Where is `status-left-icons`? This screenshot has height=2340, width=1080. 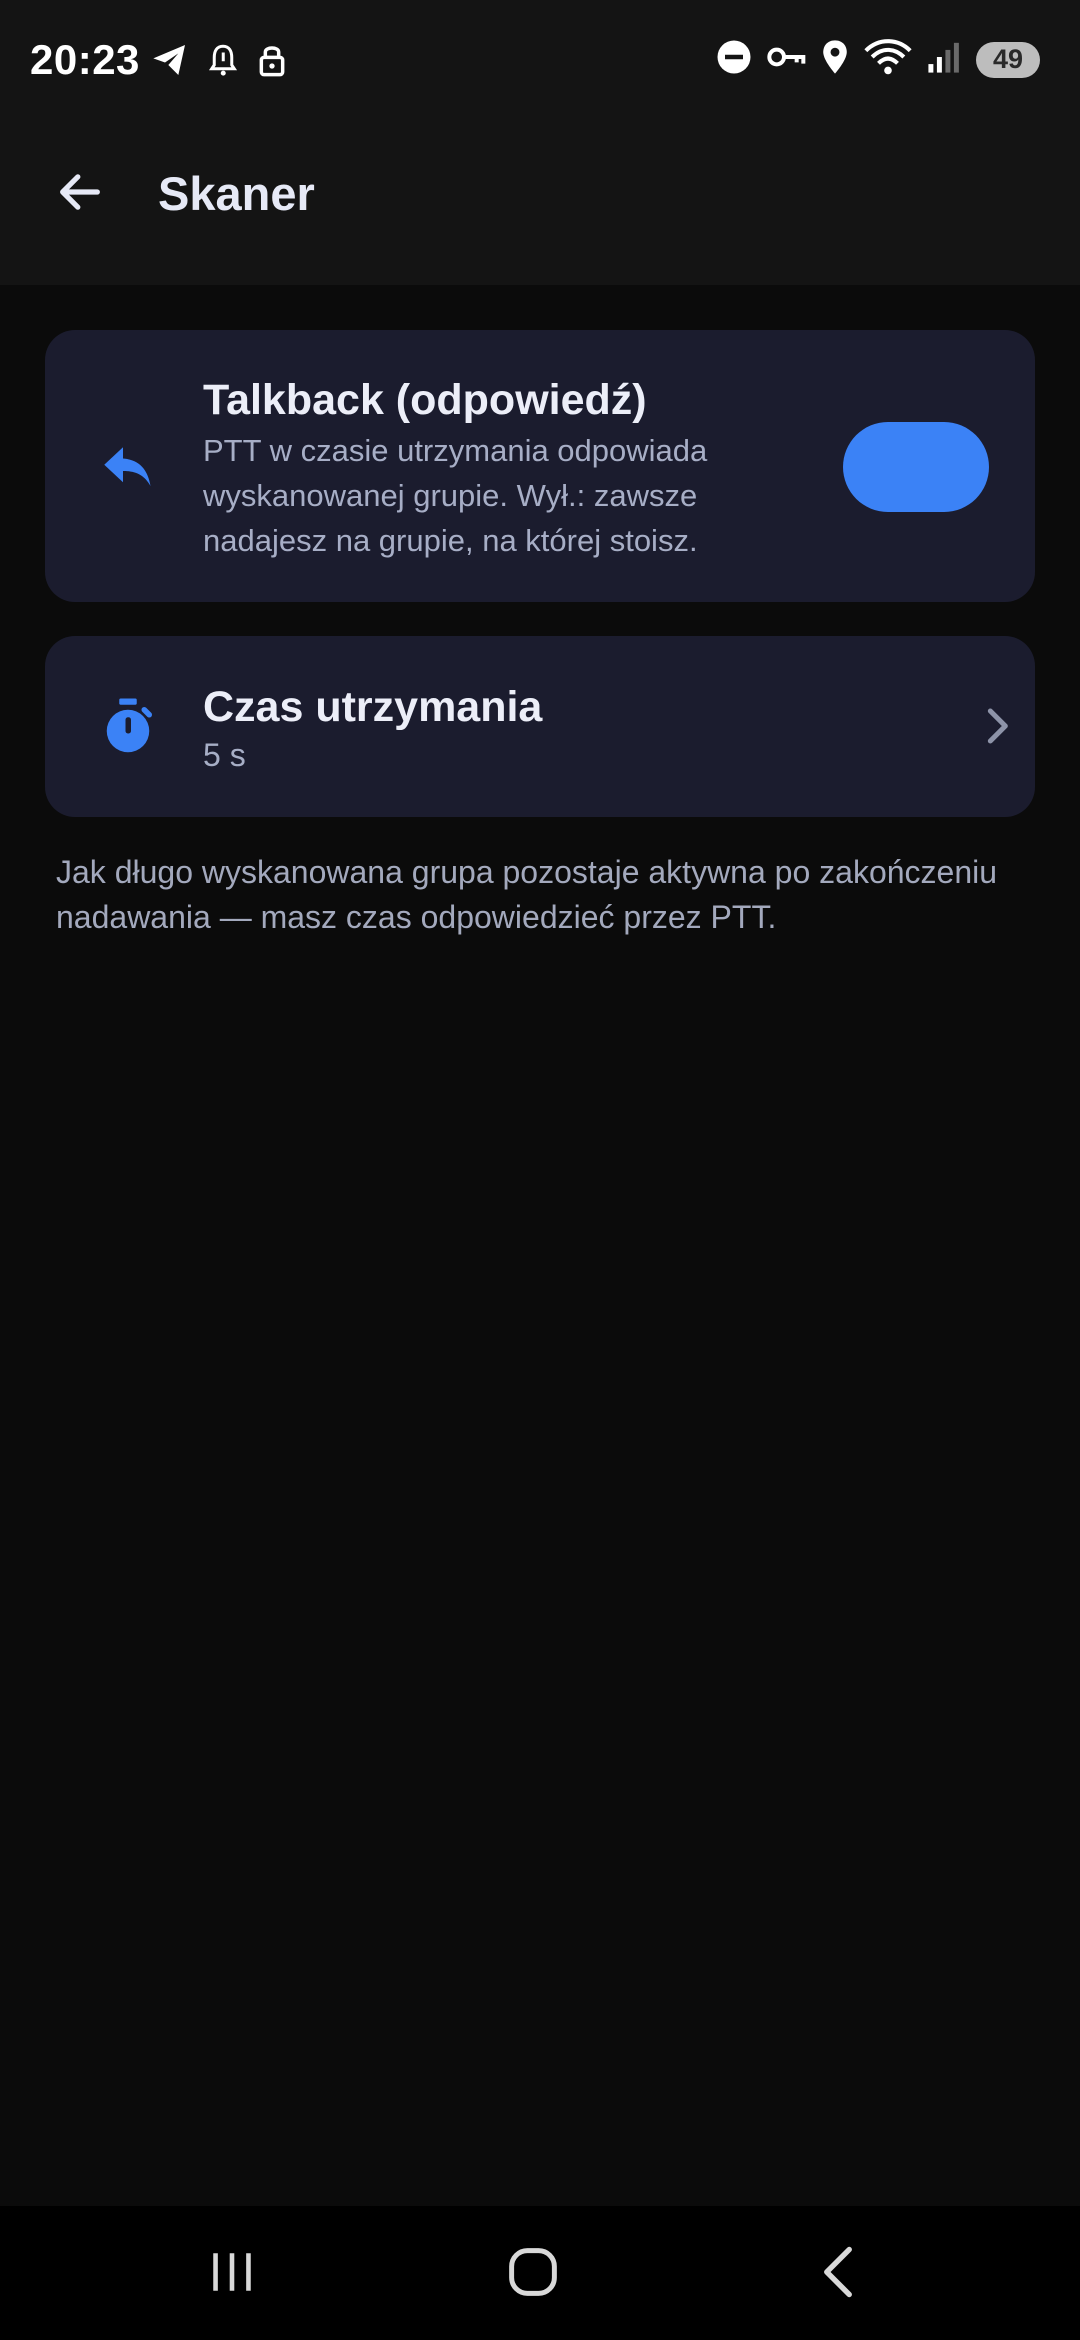 status-left-icons is located at coordinates (219, 62).